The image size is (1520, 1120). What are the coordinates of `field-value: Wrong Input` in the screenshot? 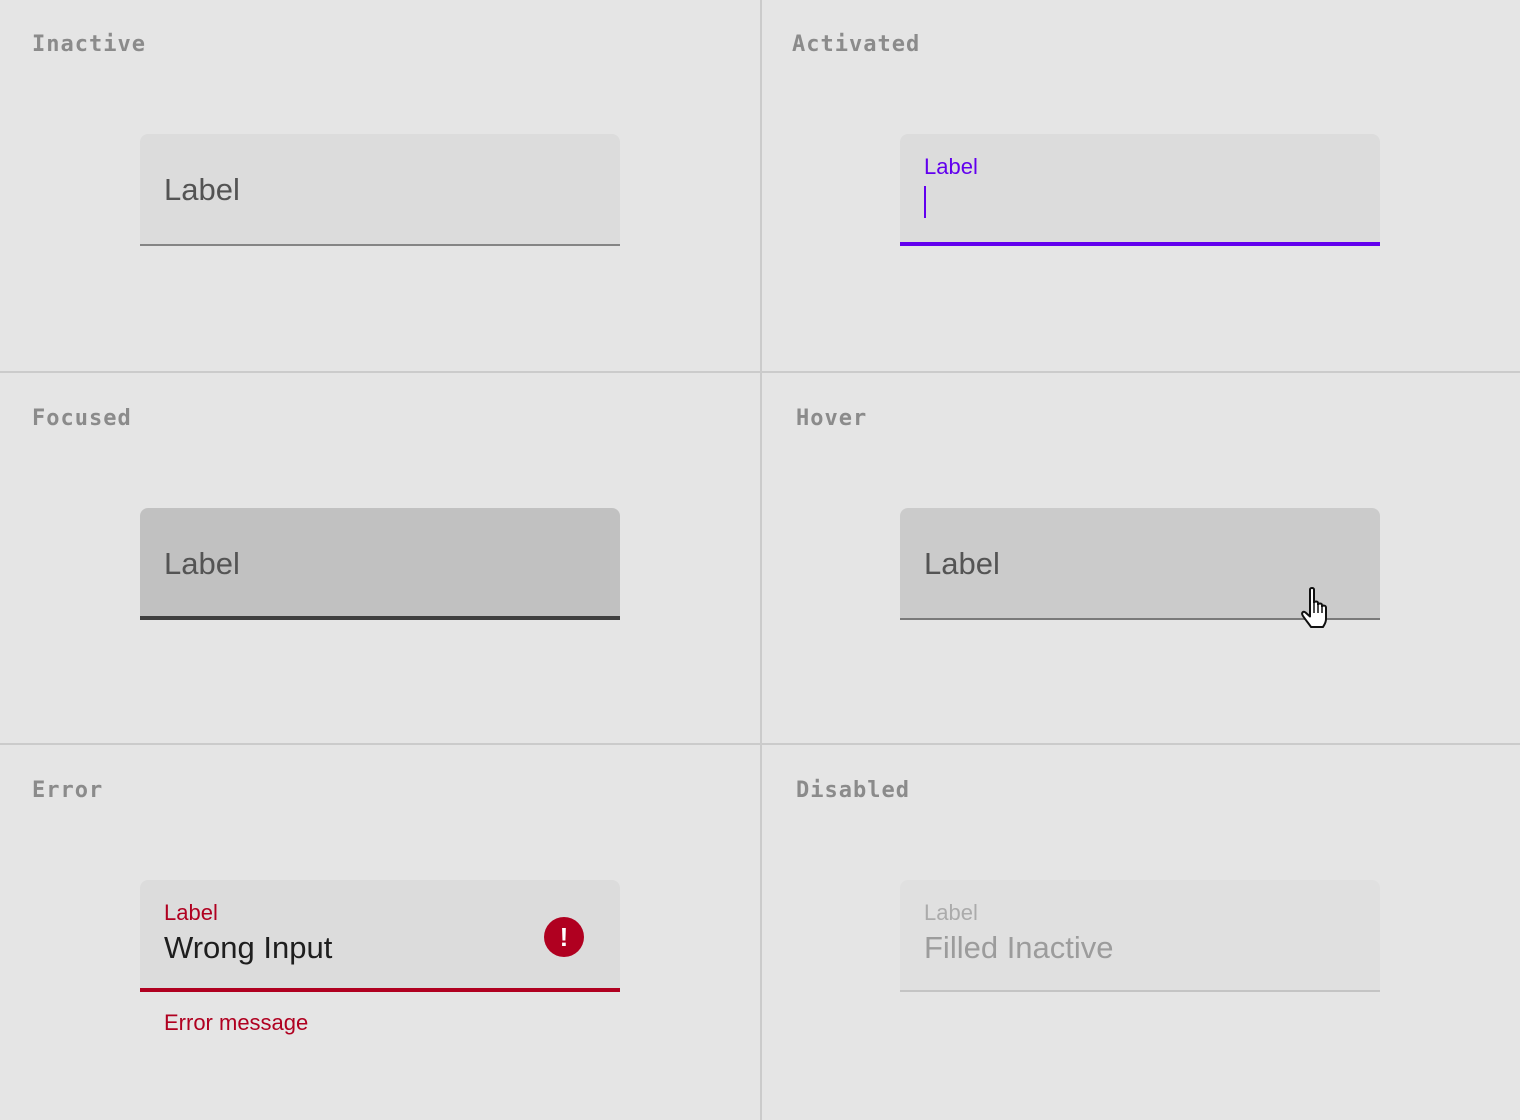 It's located at (248, 947).